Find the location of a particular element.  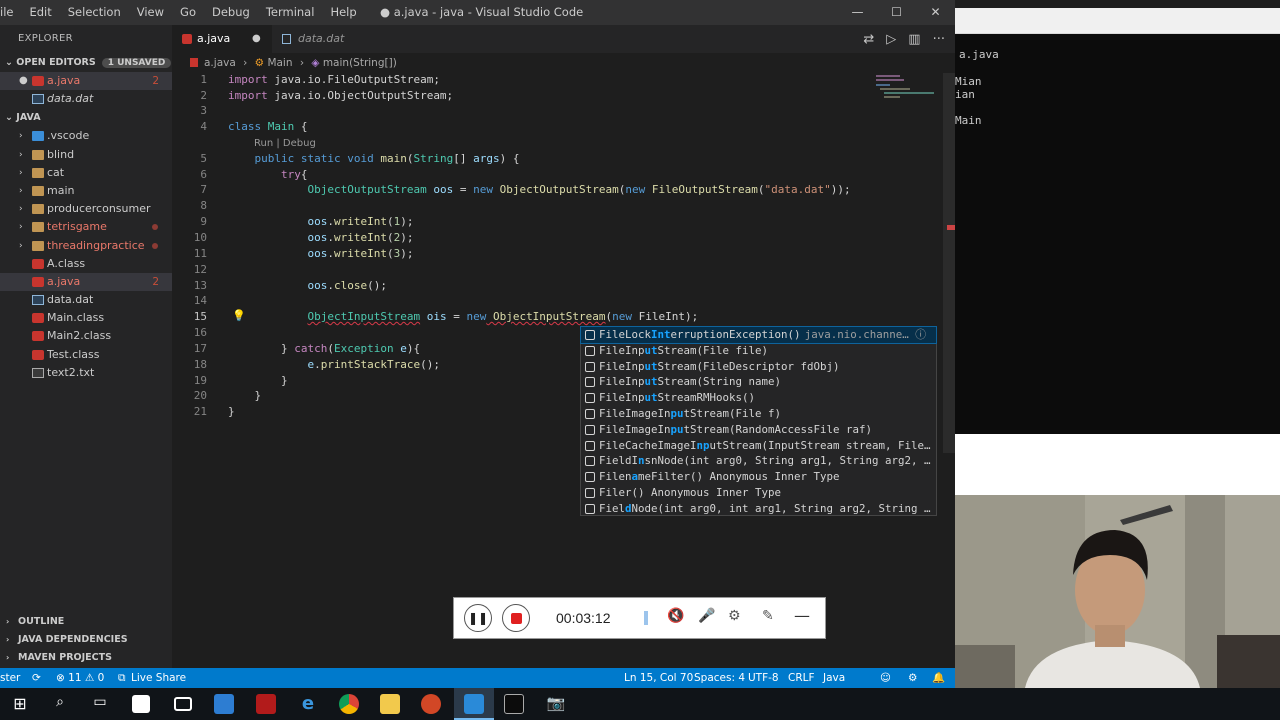

file-data-dat: data.dat is located at coordinates (86, 300).